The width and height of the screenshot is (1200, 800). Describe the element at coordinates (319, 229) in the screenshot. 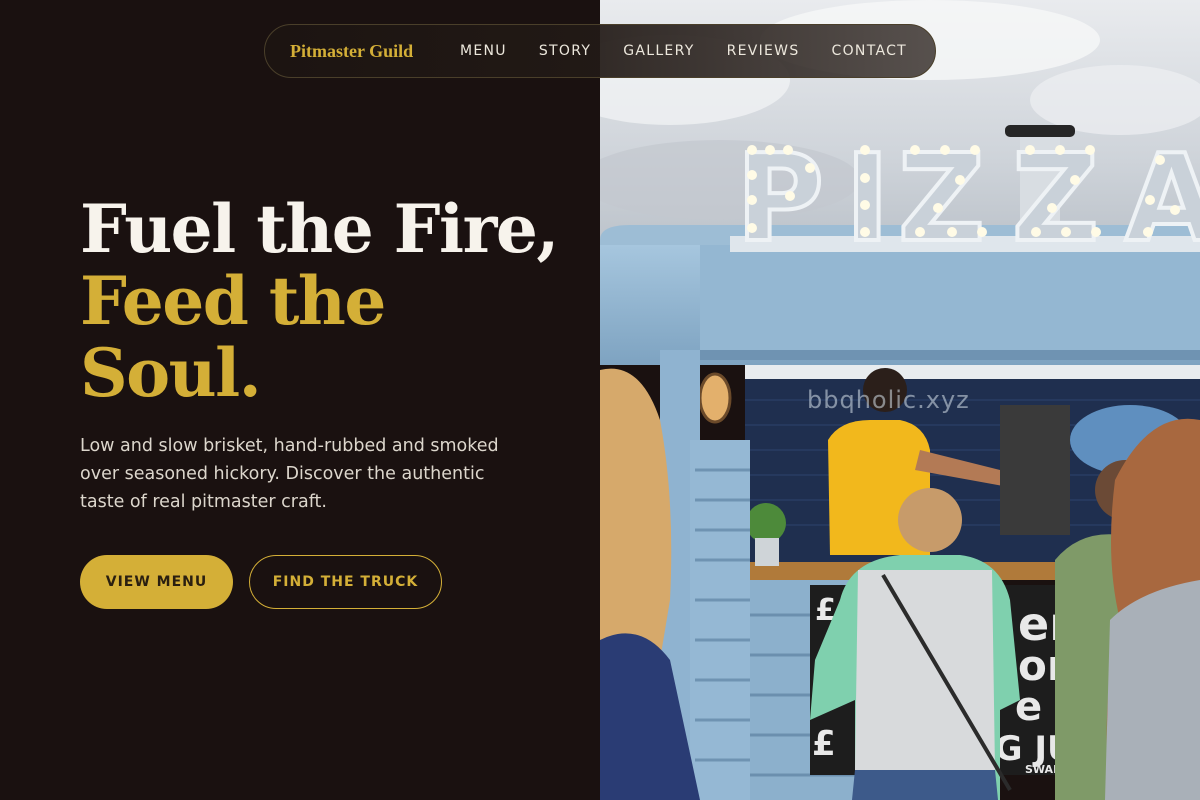

I see `hero-title-line-1: Fuel the Fire,` at that location.